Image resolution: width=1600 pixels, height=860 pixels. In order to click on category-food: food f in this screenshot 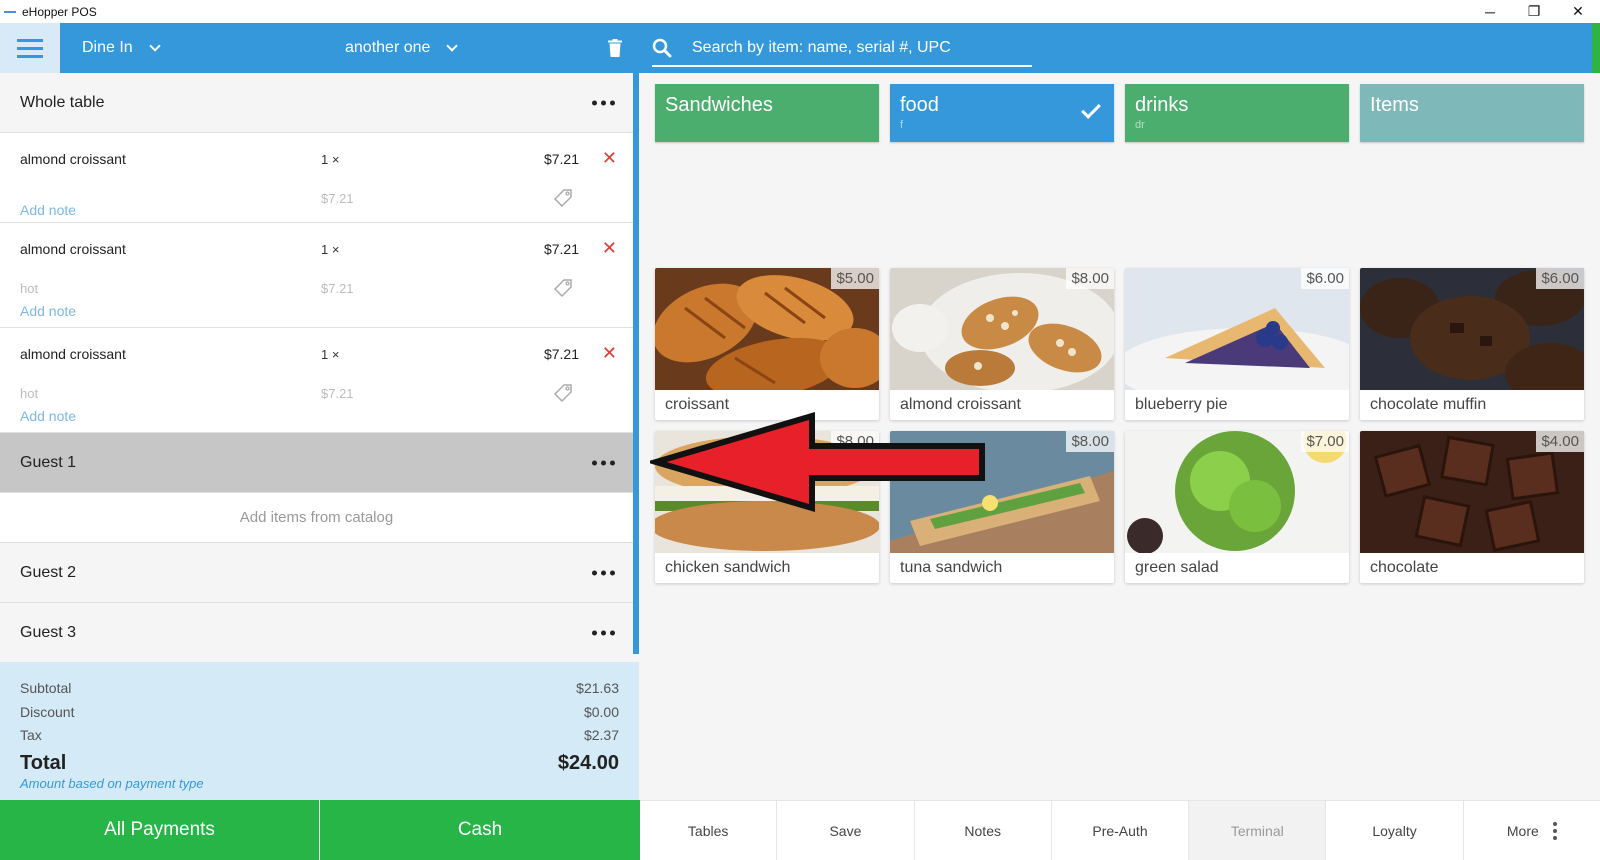, I will do `click(1002, 113)`.